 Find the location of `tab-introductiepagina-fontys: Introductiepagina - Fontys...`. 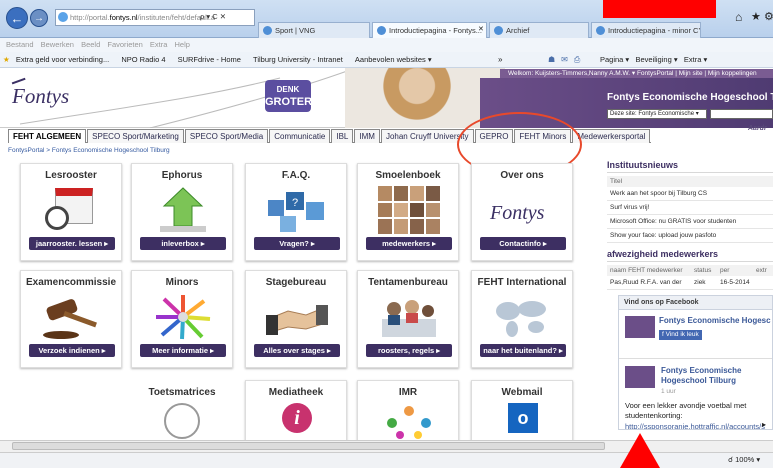

tab-introductiepagina-fontys: Introductiepagina - Fontys... is located at coordinates (429, 30).